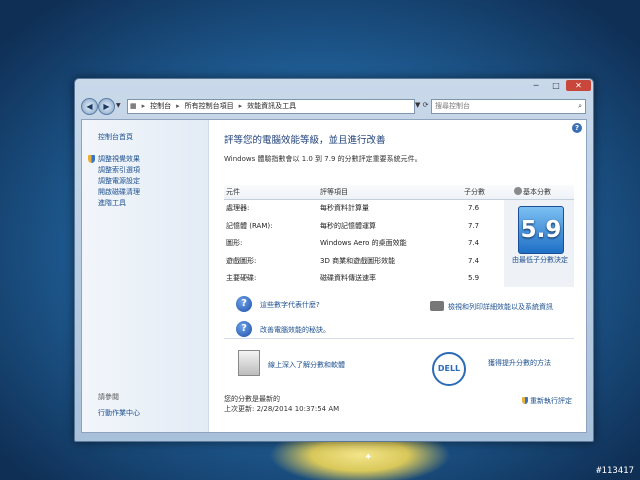 This screenshot has width=640, height=480. Describe the element at coordinates (233, 192) in the screenshot. I see `header-component: 元件` at that location.